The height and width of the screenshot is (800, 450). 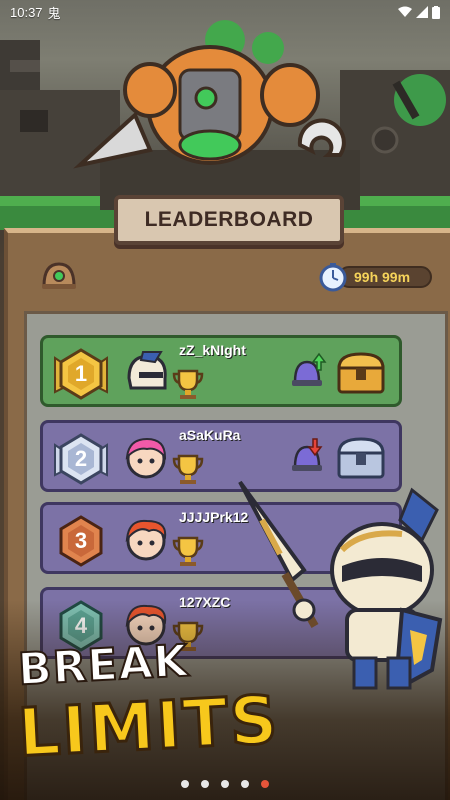 I want to click on battery-icon, so click(x=436, y=12).